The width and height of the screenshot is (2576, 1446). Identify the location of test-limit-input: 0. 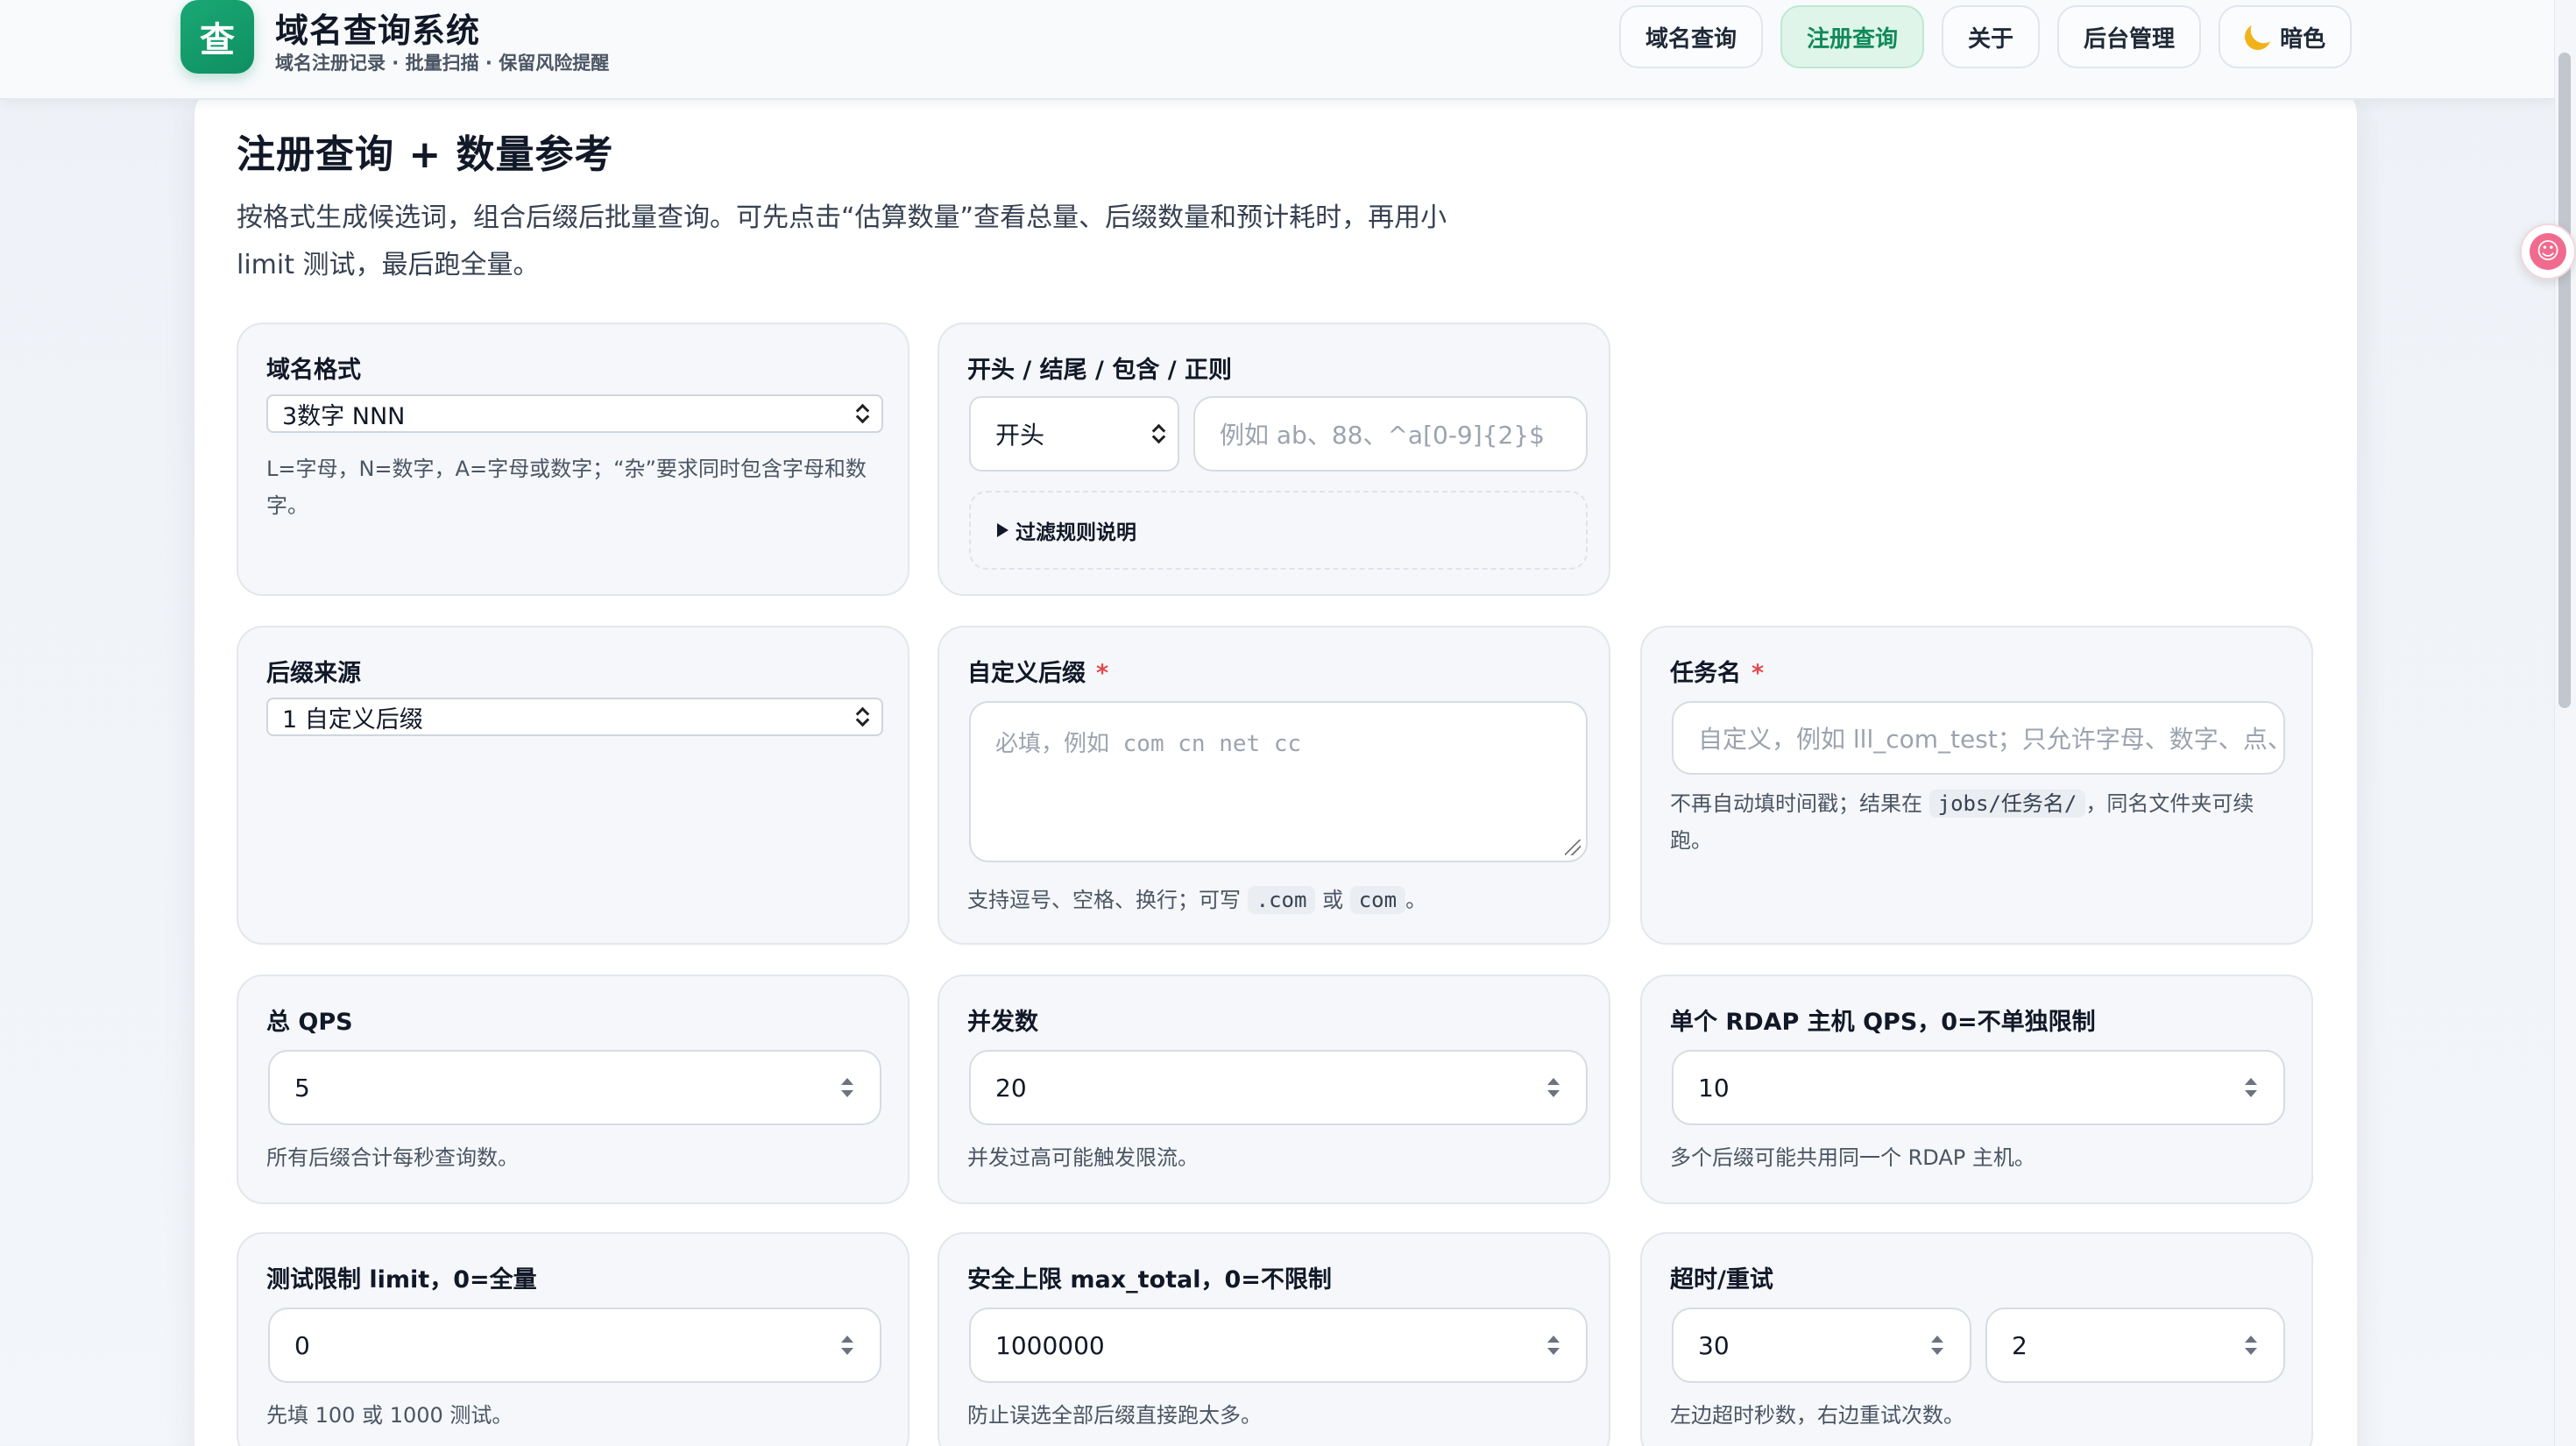
(574, 1345).